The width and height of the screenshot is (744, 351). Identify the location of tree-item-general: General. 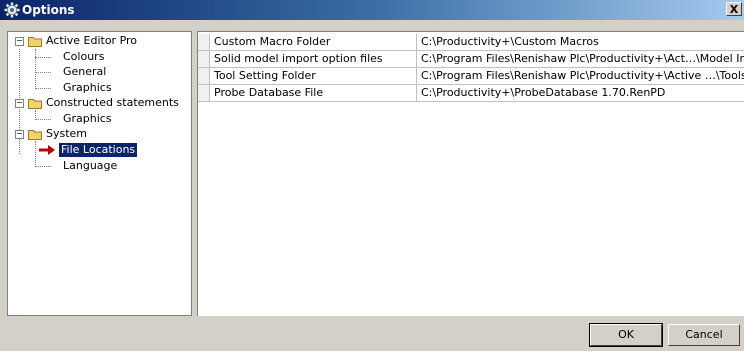
(98, 72).